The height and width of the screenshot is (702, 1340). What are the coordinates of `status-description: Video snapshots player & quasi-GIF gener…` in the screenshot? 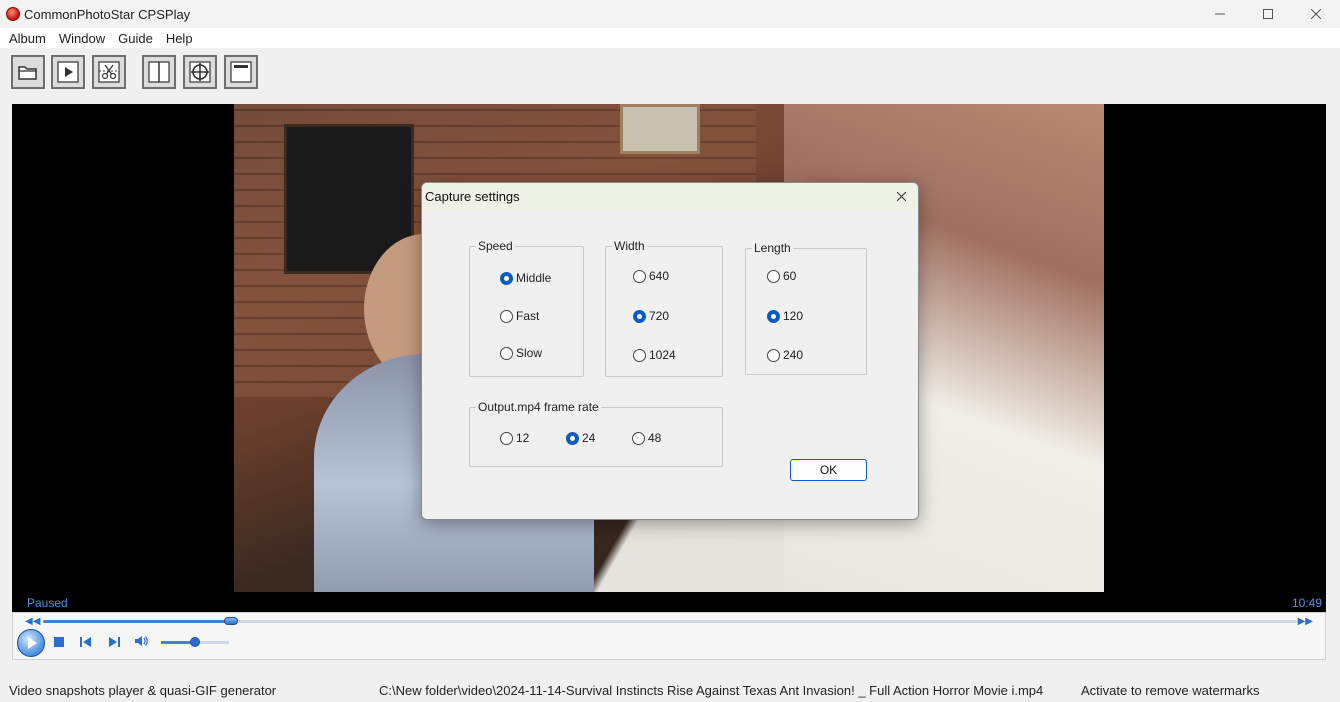 It's located at (143, 690).